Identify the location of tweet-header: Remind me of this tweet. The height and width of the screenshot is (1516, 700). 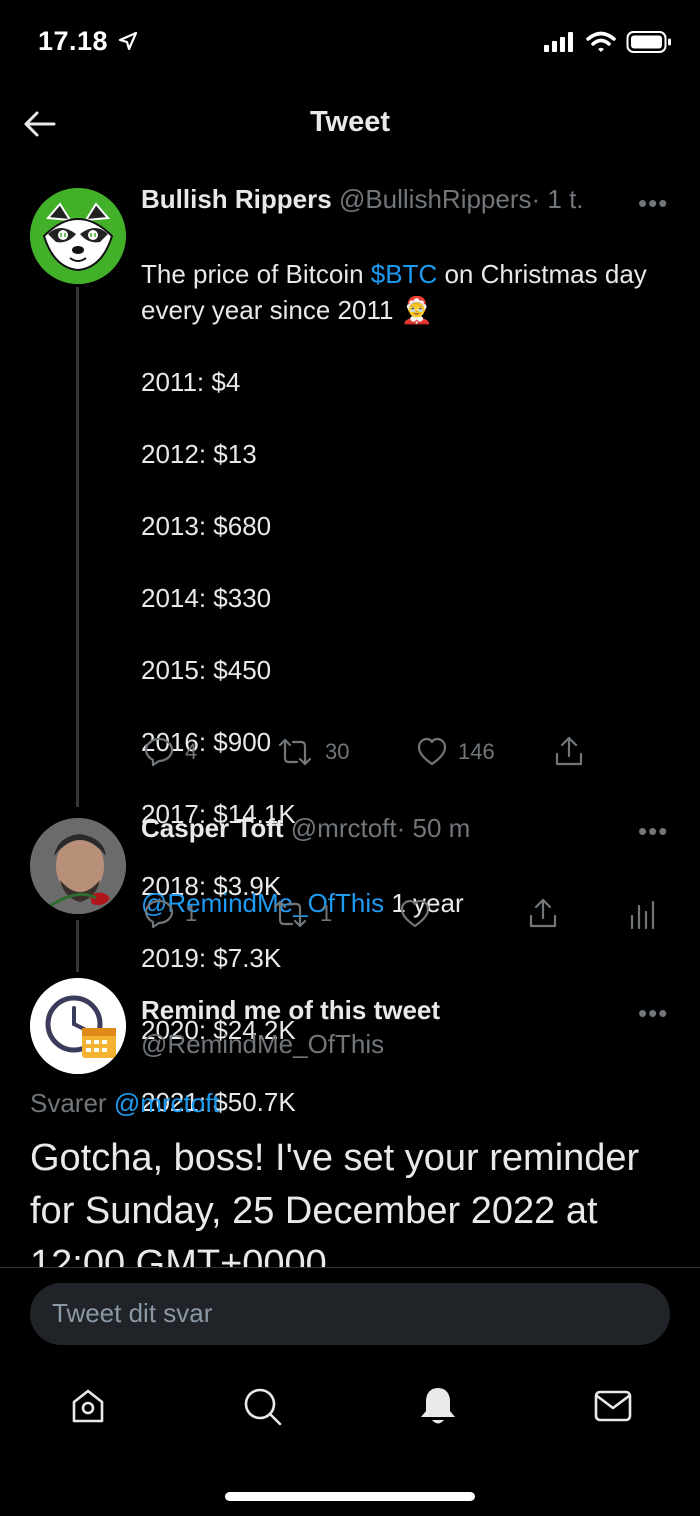
(290, 1010).